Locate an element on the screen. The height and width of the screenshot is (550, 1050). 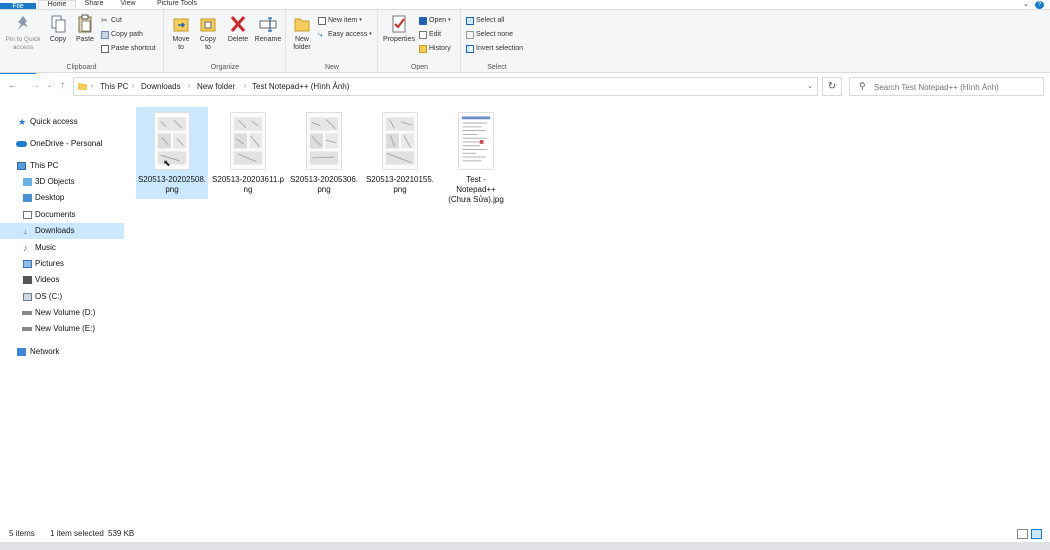
copy-button: Copy is located at coordinates (58, 29).